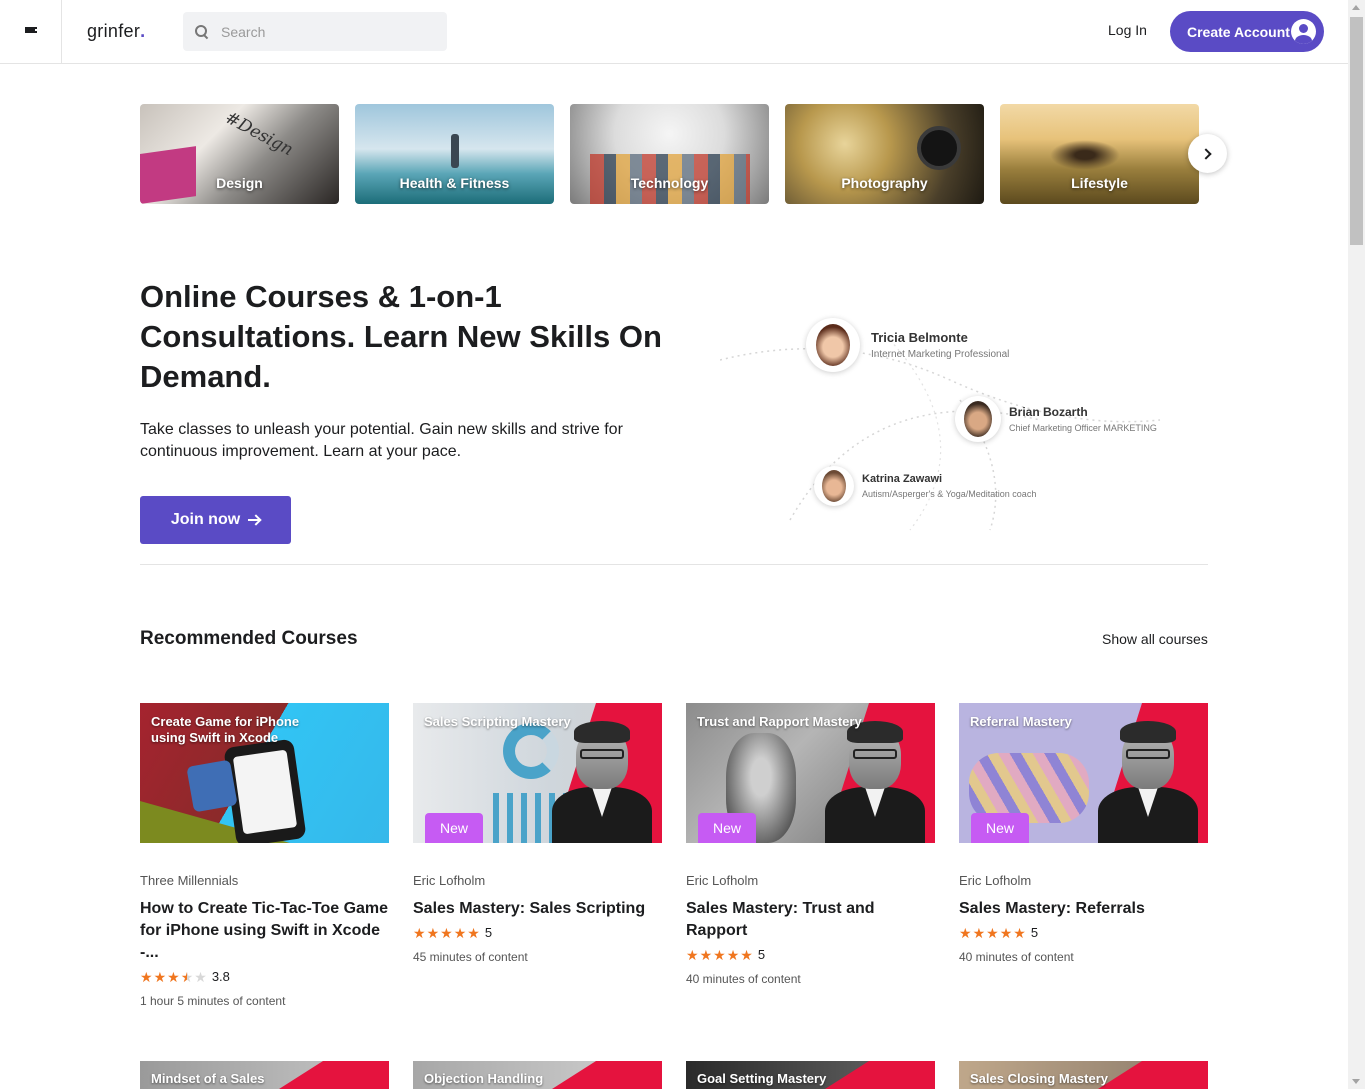 This screenshot has height=1089, width=1365. What do you see at coordinates (205, 519) in the screenshot?
I see `join-now-label: Join now` at bounding box center [205, 519].